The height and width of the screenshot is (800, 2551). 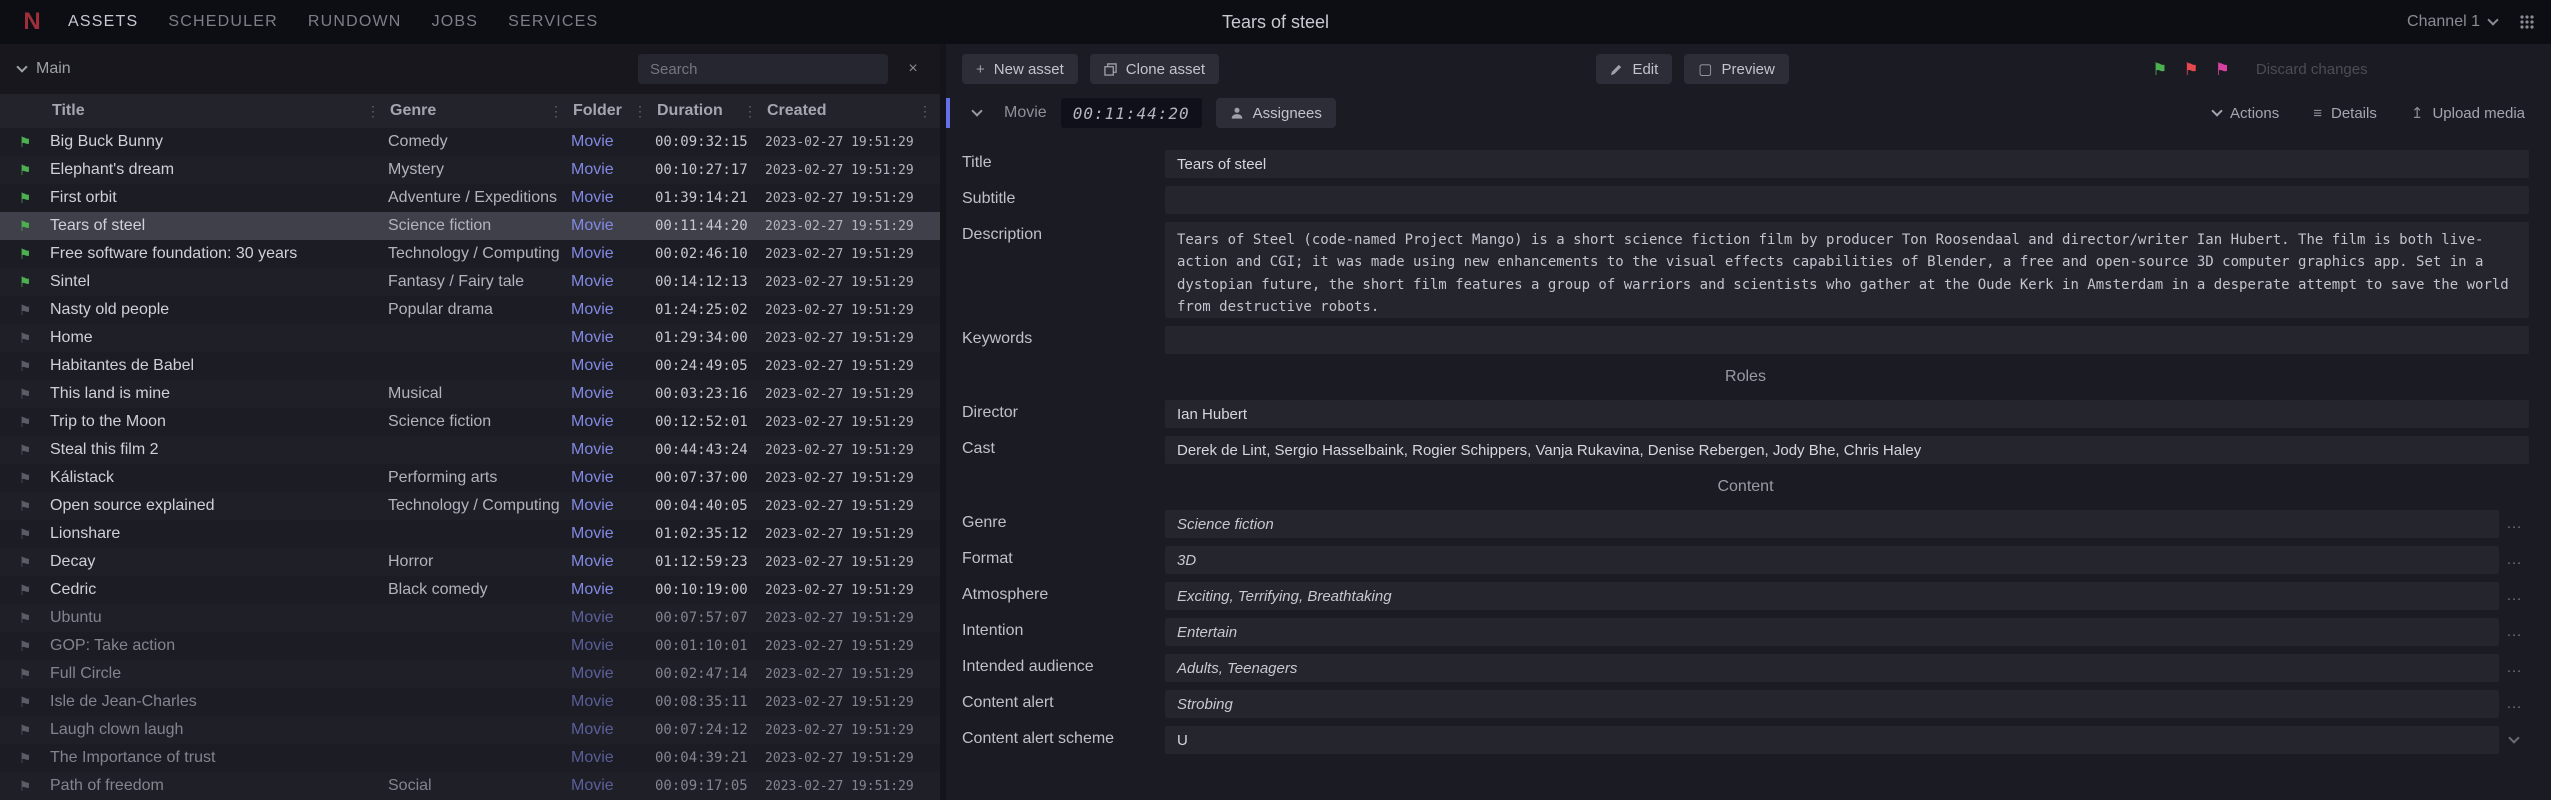 I want to click on timecode-display: 00:11:44:20, so click(x=1131, y=113).